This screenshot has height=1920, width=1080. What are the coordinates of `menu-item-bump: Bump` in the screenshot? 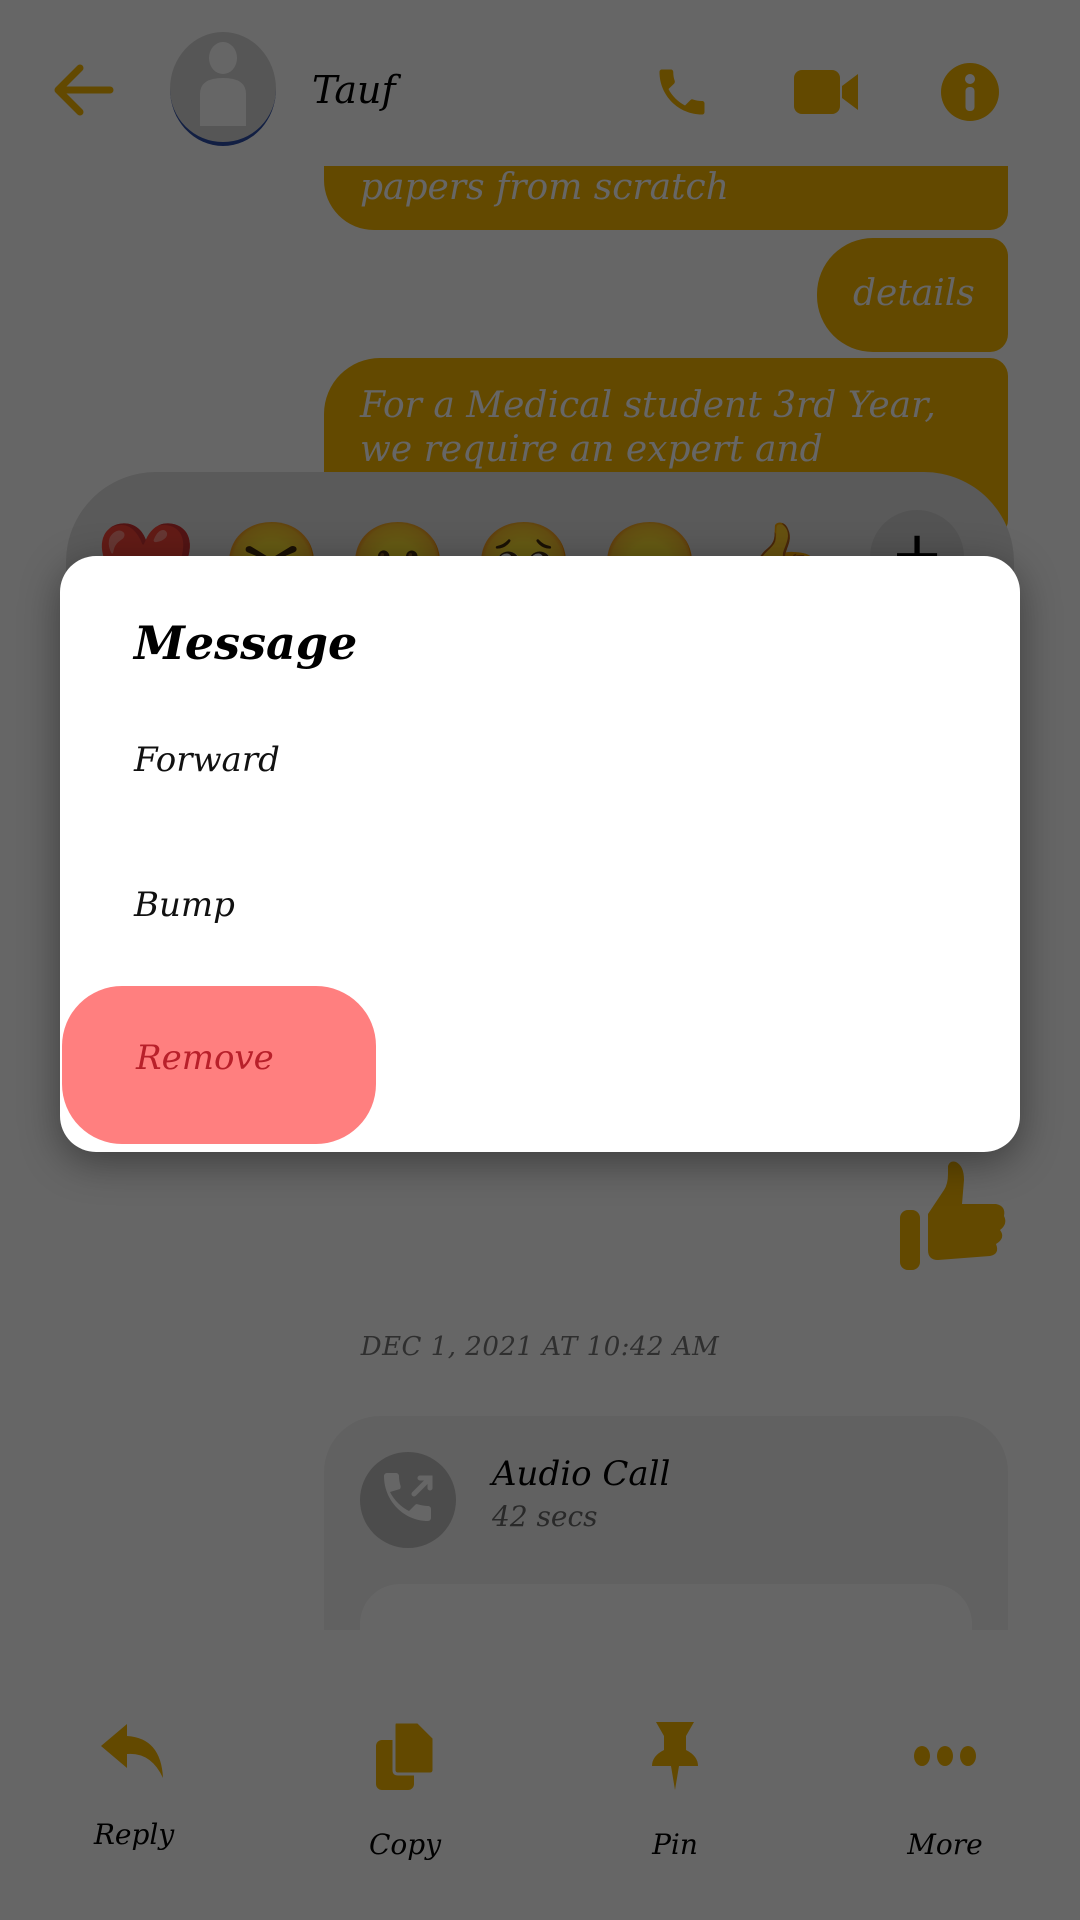 It's located at (217, 911).